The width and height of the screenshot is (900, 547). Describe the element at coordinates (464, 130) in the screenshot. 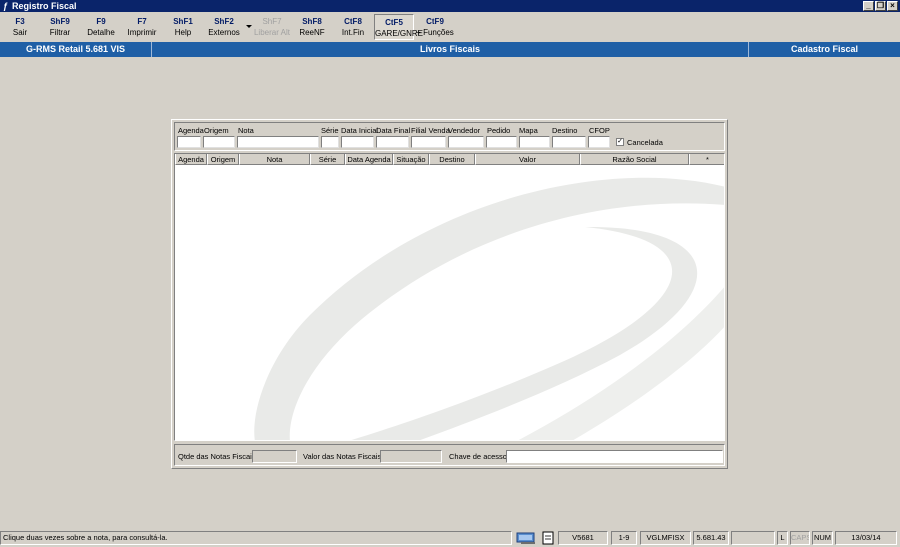

I see `vendedor-label: Vendedor` at that location.